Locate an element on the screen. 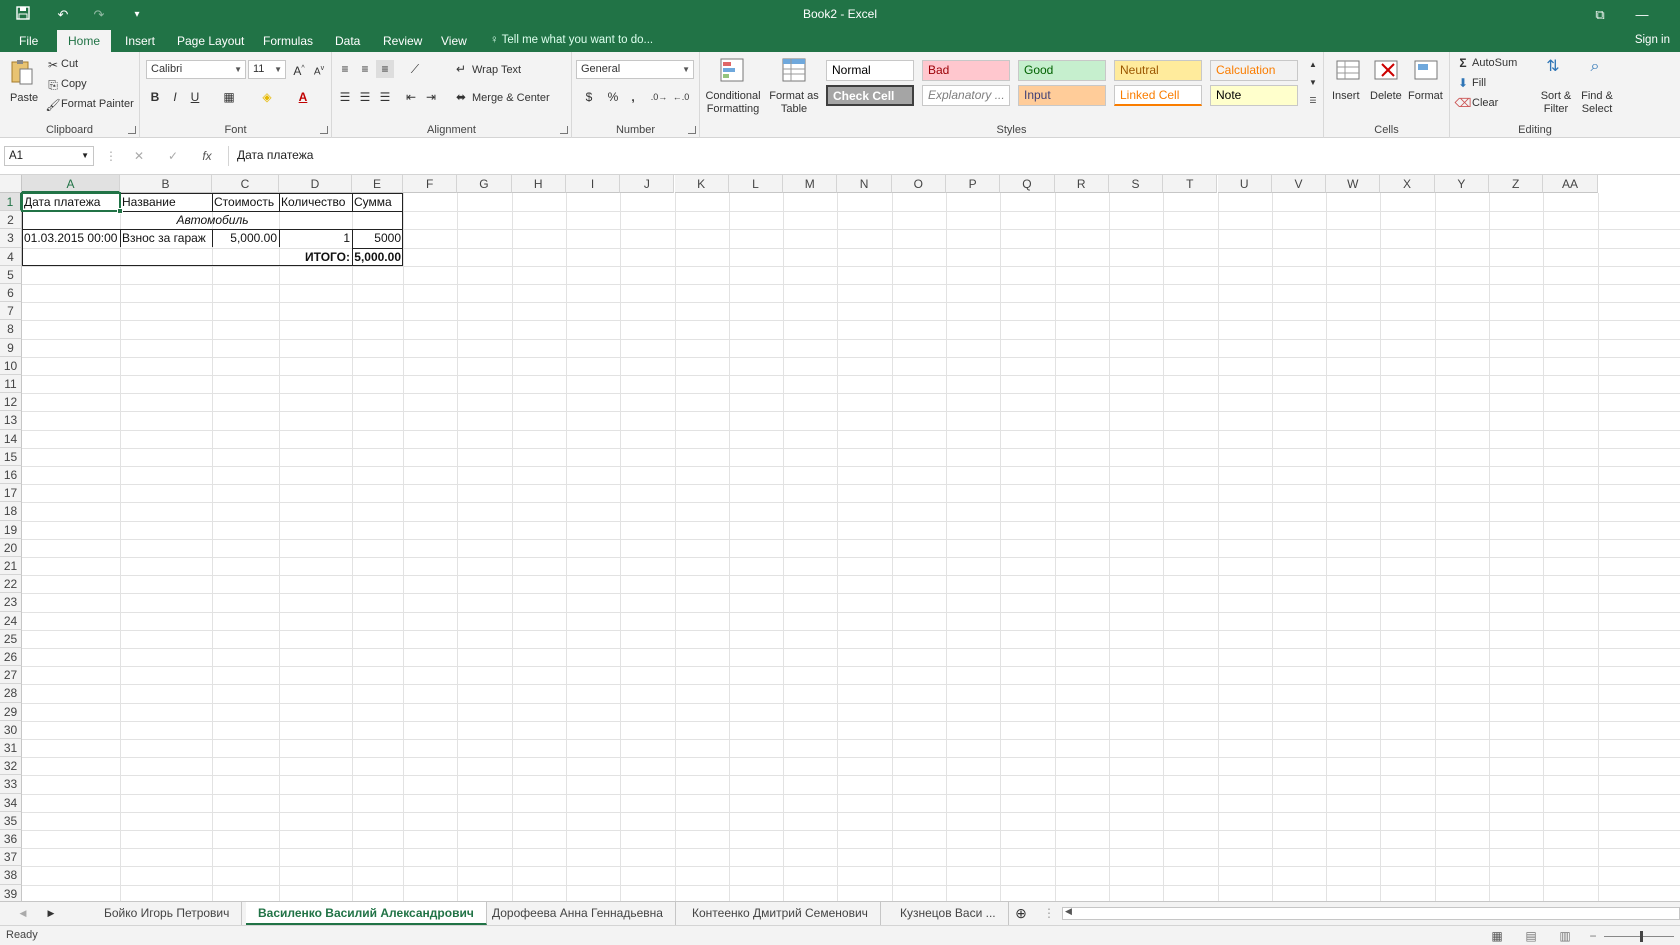 The width and height of the screenshot is (1680, 945). row-header-21: 21 is located at coordinates (11, 566).